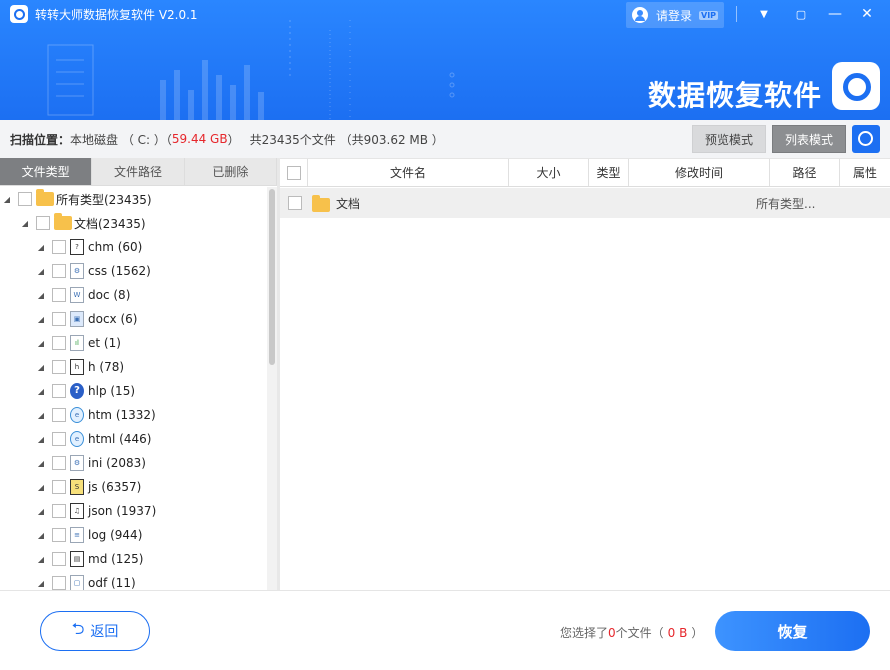 The image size is (890, 670). Describe the element at coordinates (117, 463) in the screenshot. I see `tree-label: ini (2083)` at that location.